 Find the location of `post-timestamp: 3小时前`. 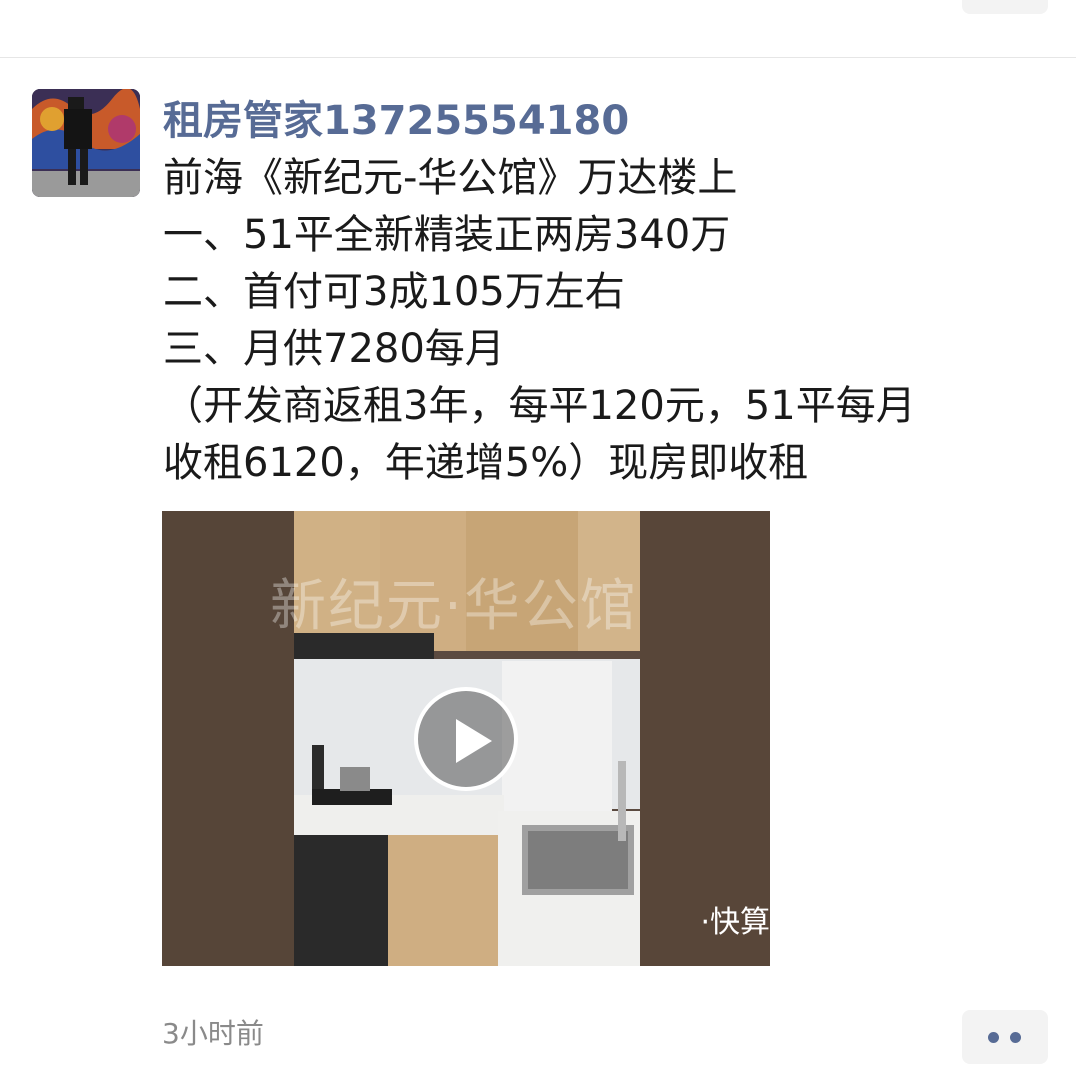

post-timestamp: 3小时前 is located at coordinates (213, 1033).